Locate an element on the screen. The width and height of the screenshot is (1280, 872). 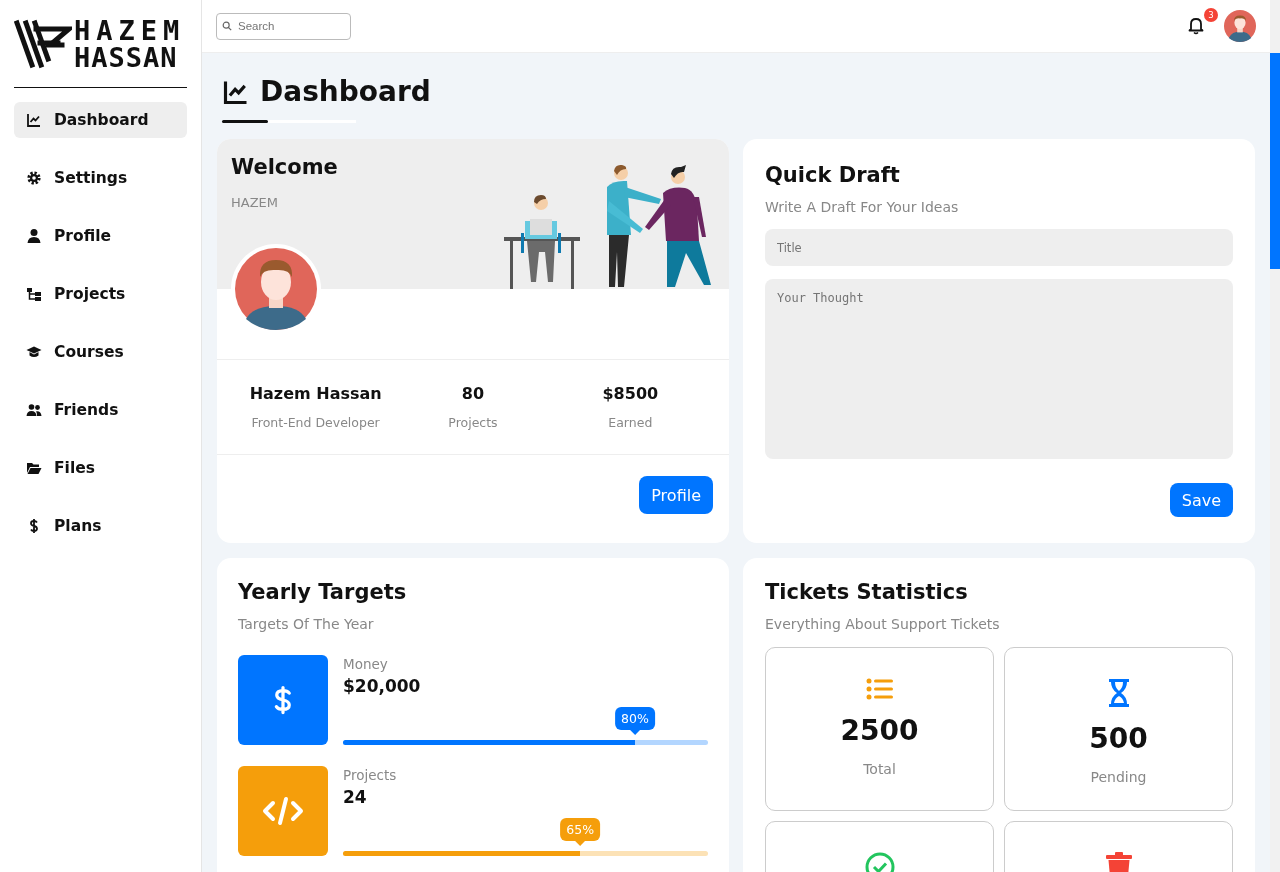
target-label: Projects is located at coordinates (370, 775).